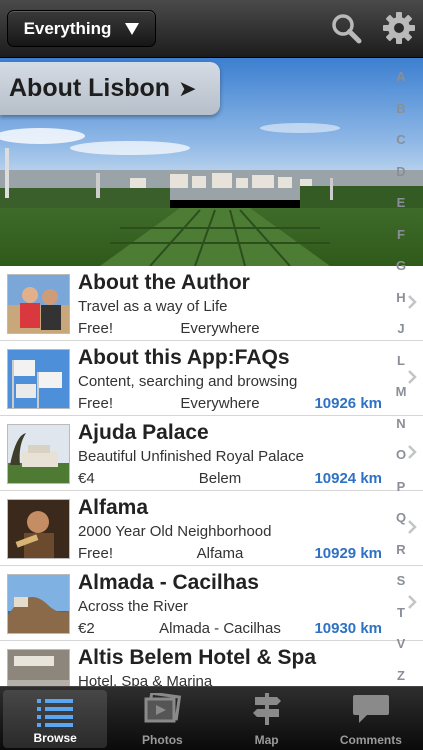 The height and width of the screenshot is (750, 423). I want to click on filter-dropdown-button: Everything, so click(81, 28).